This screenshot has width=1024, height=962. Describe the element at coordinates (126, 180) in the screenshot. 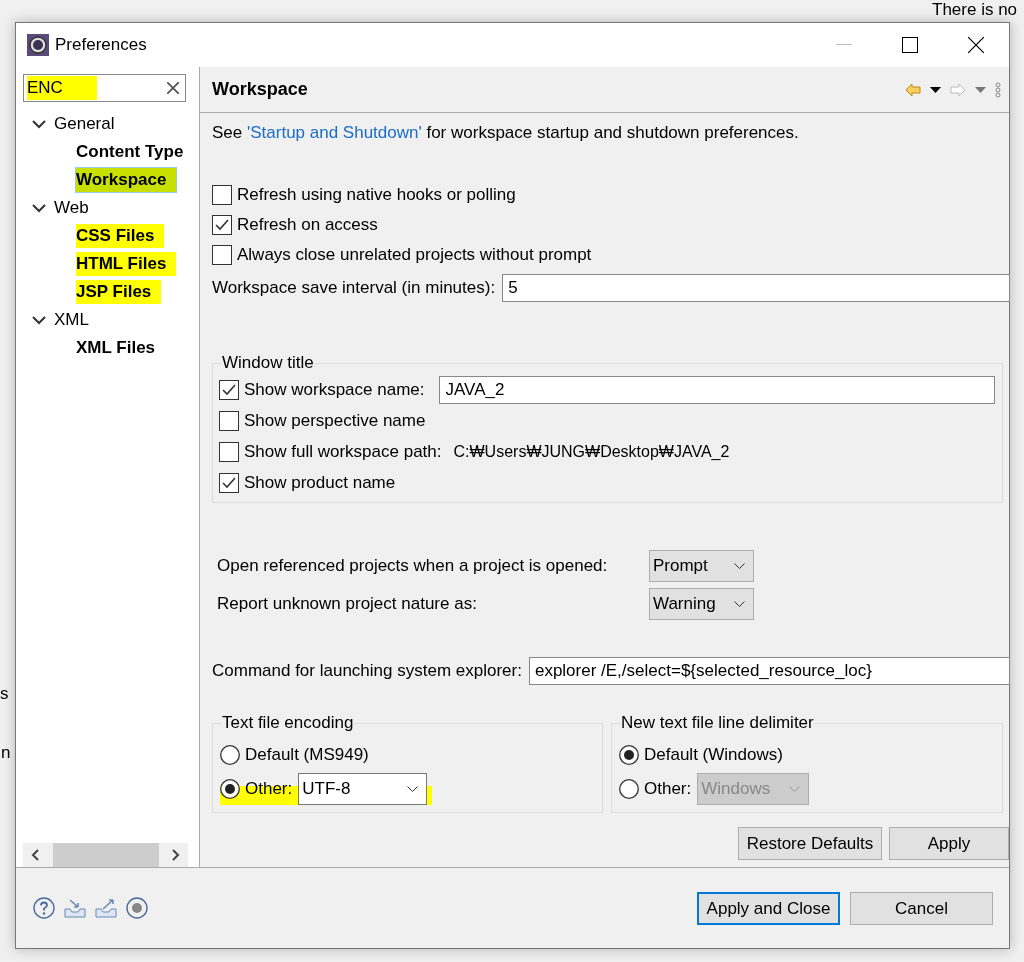

I see `tree-item: Workspace` at that location.